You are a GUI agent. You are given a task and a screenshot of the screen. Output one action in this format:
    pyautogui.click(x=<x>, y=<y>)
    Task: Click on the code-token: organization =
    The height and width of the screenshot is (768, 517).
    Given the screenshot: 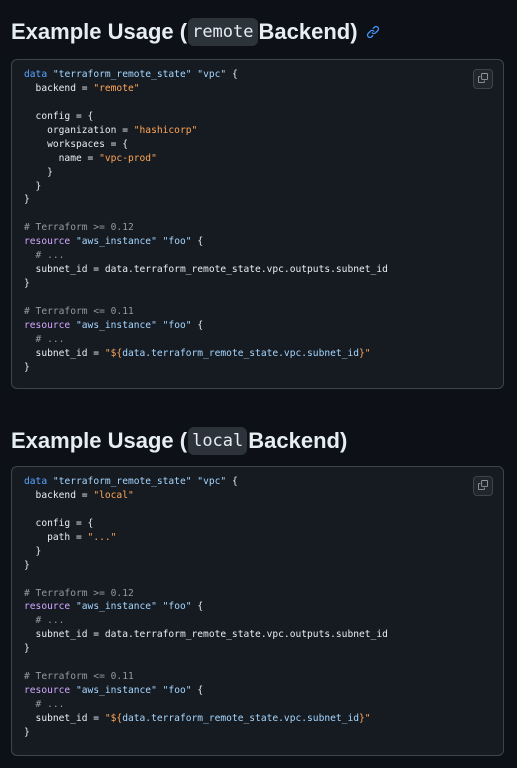 What is the action you would take?
    pyautogui.click(x=79, y=130)
    